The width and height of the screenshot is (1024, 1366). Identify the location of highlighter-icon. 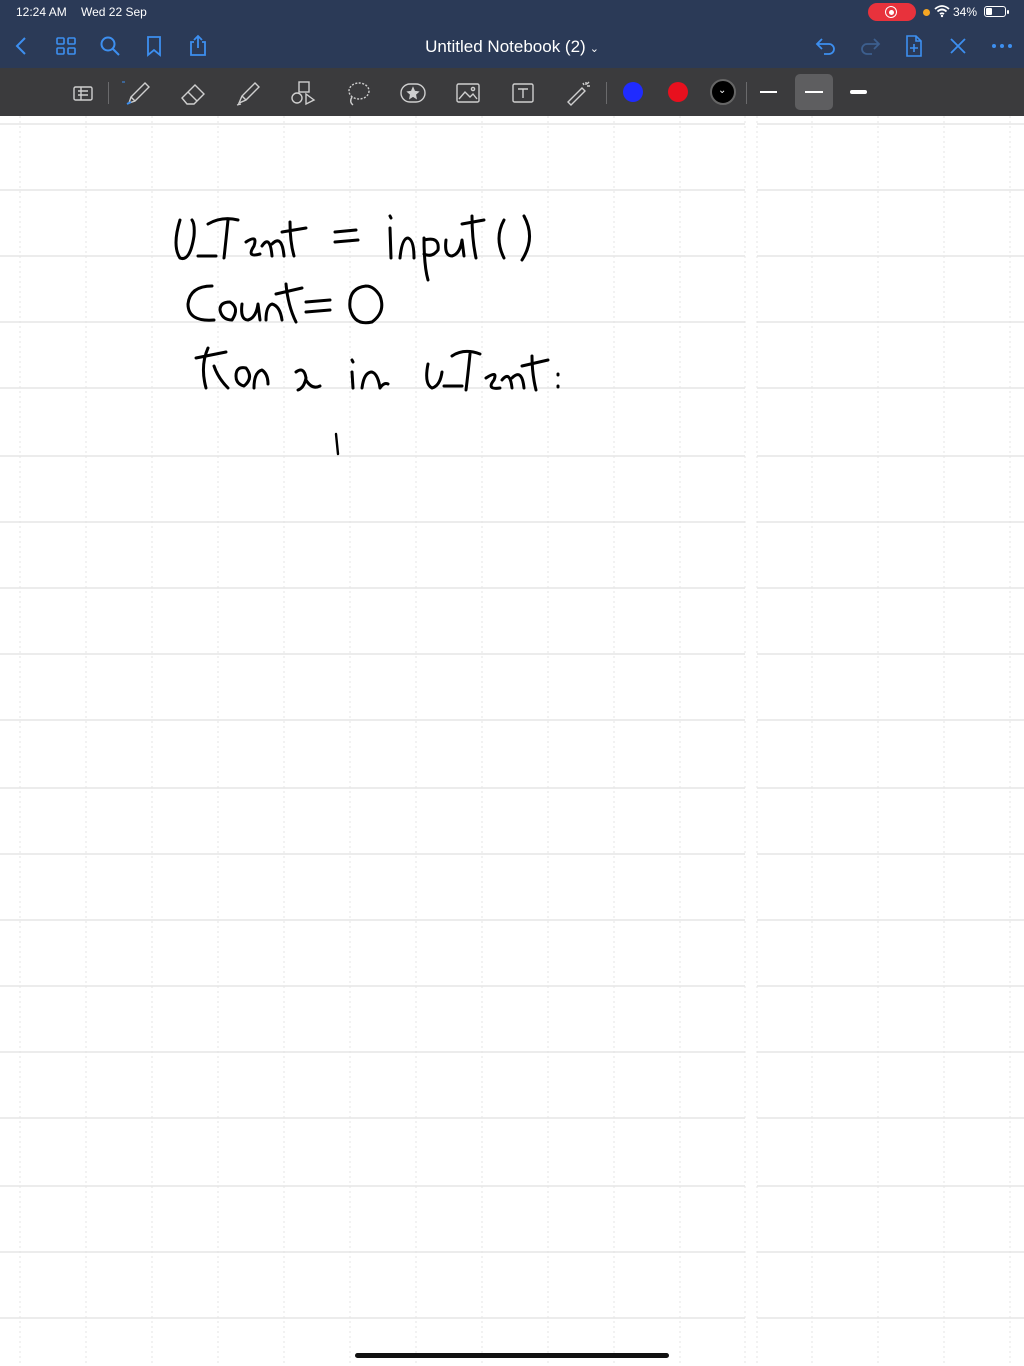
(248, 93).